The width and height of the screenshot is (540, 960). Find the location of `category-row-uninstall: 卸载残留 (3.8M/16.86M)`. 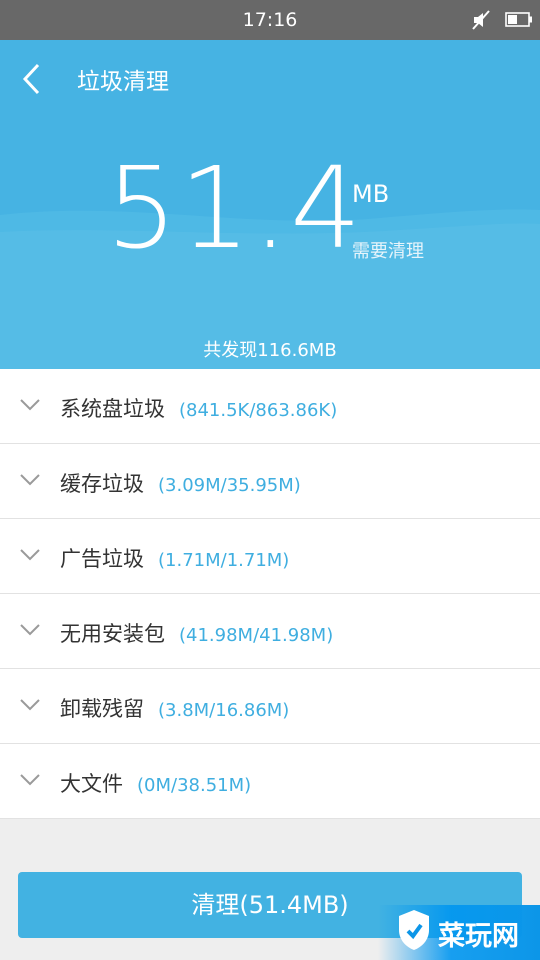

category-row-uninstall: 卸载残留 (3.8M/16.86M) is located at coordinates (270, 706).